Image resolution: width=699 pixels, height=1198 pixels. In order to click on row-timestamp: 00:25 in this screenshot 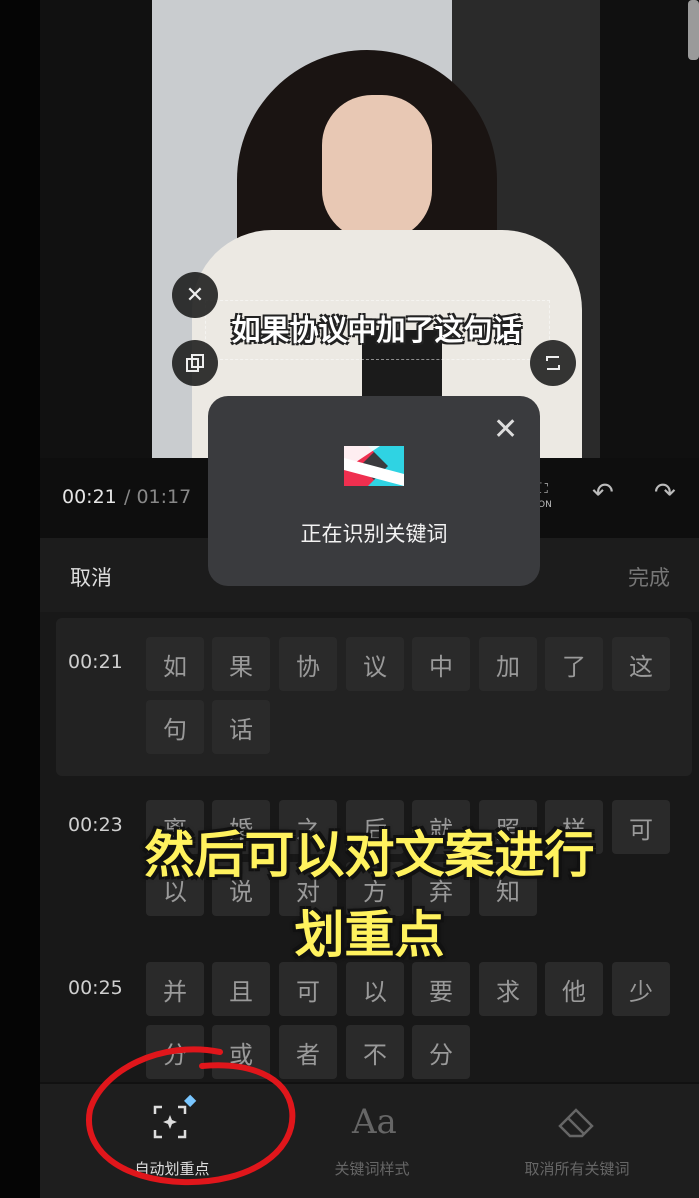, I will do `click(95, 988)`.